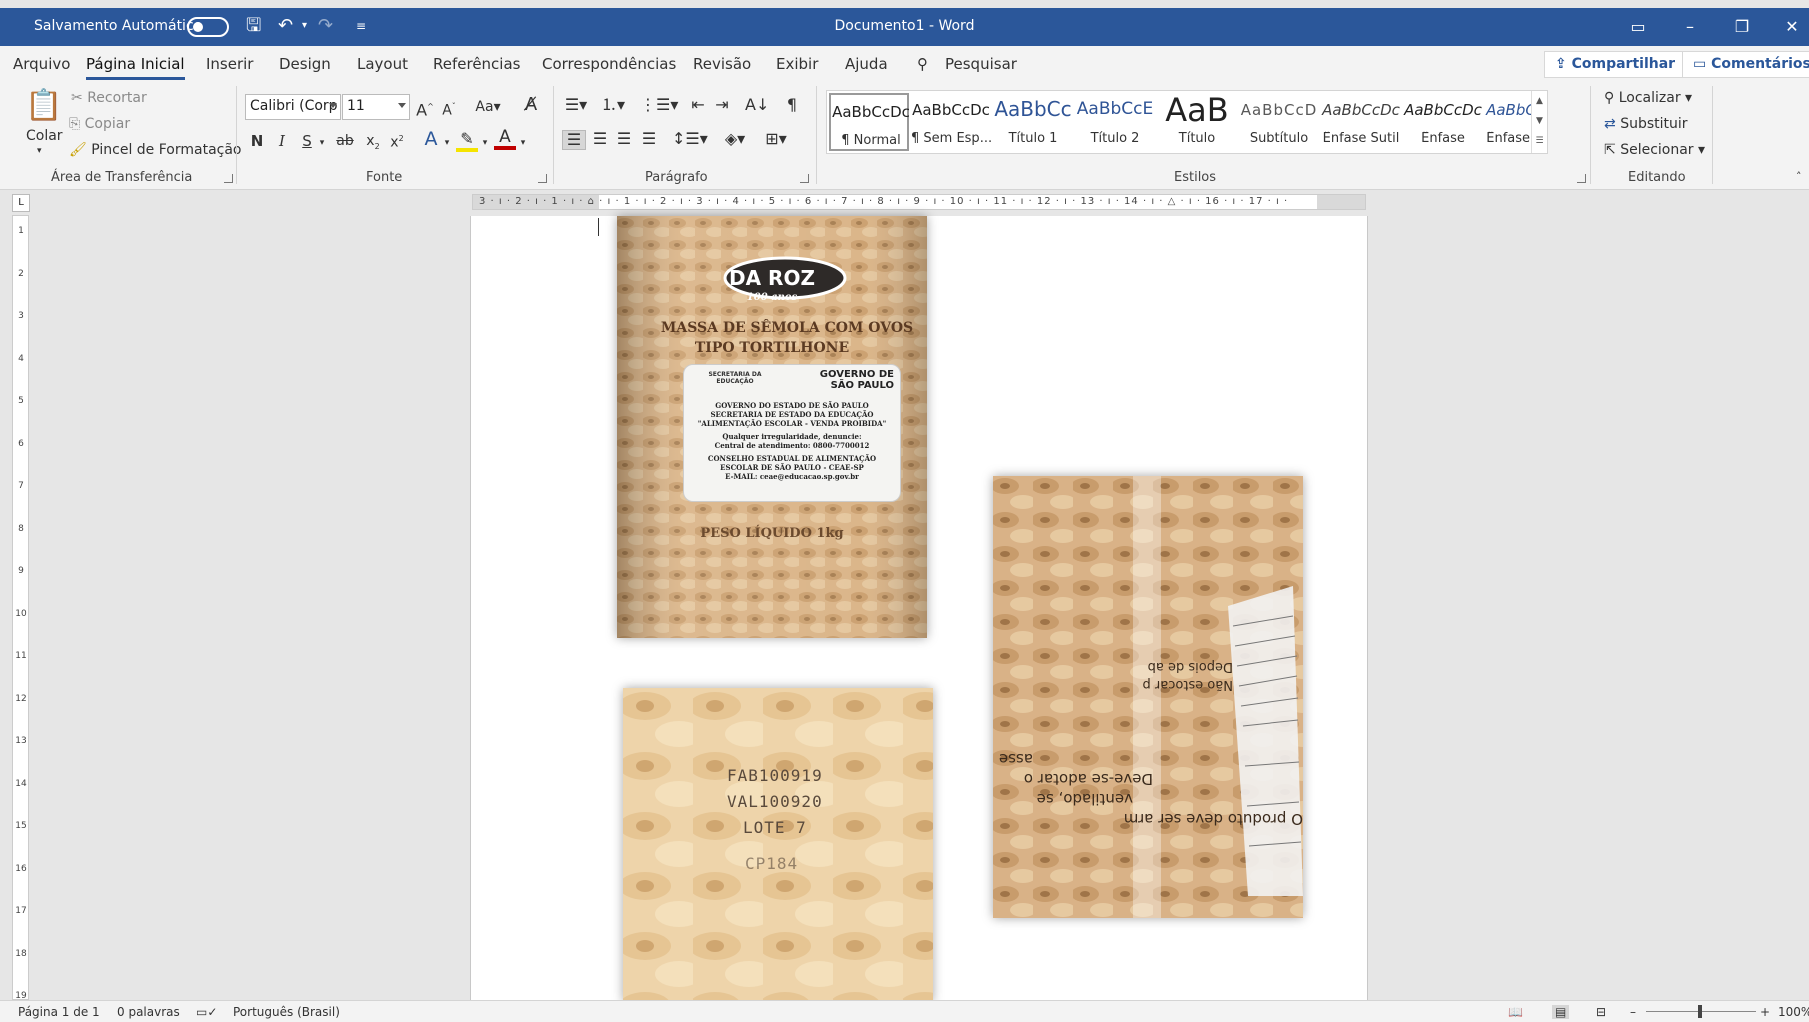  Describe the element at coordinates (776, 139) in the screenshot. I see `borders-icon: ⊞▾` at that location.